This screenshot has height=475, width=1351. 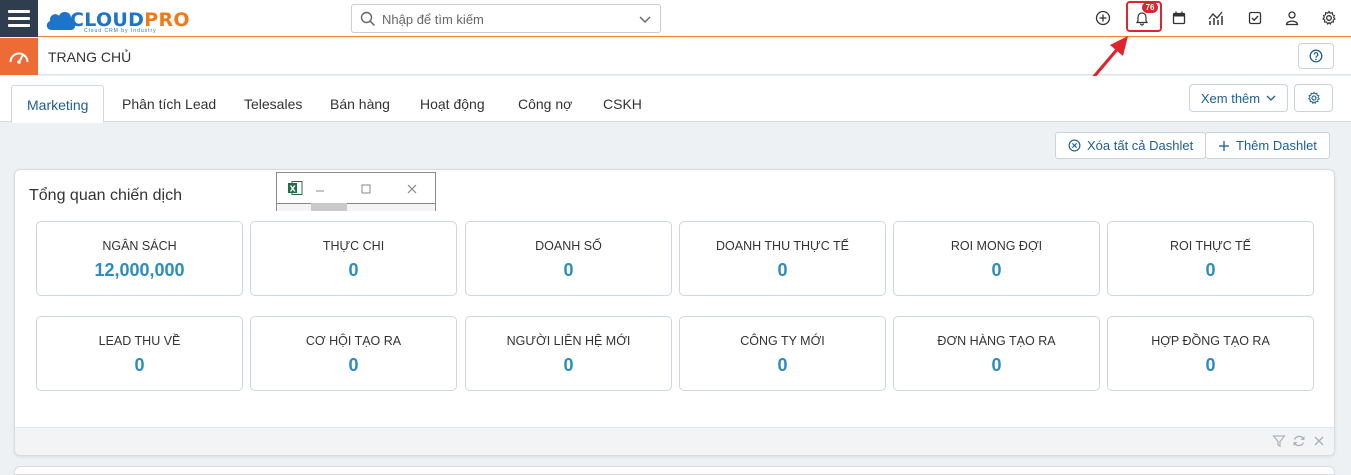 I want to click on metric-label: ROI THỰC TẾ, so click(x=1210, y=246).